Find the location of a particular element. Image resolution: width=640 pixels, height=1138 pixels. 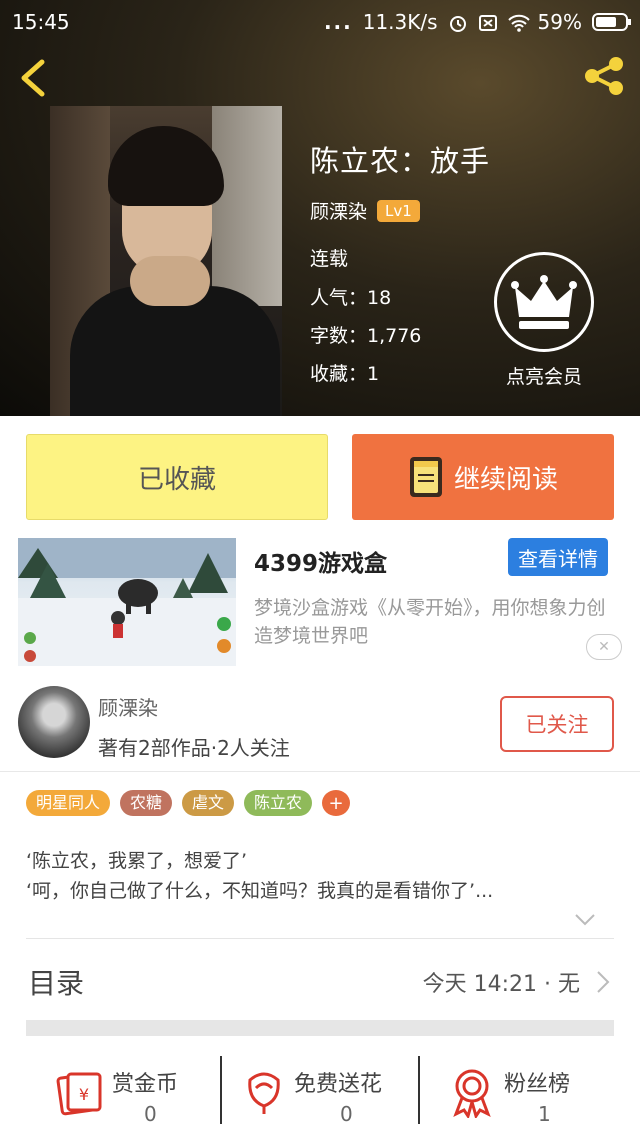

bottom-action-bar: ¥ 赏金币 0 免费送花 0 粉丝榜 1 is located at coordinates (320, 1093).